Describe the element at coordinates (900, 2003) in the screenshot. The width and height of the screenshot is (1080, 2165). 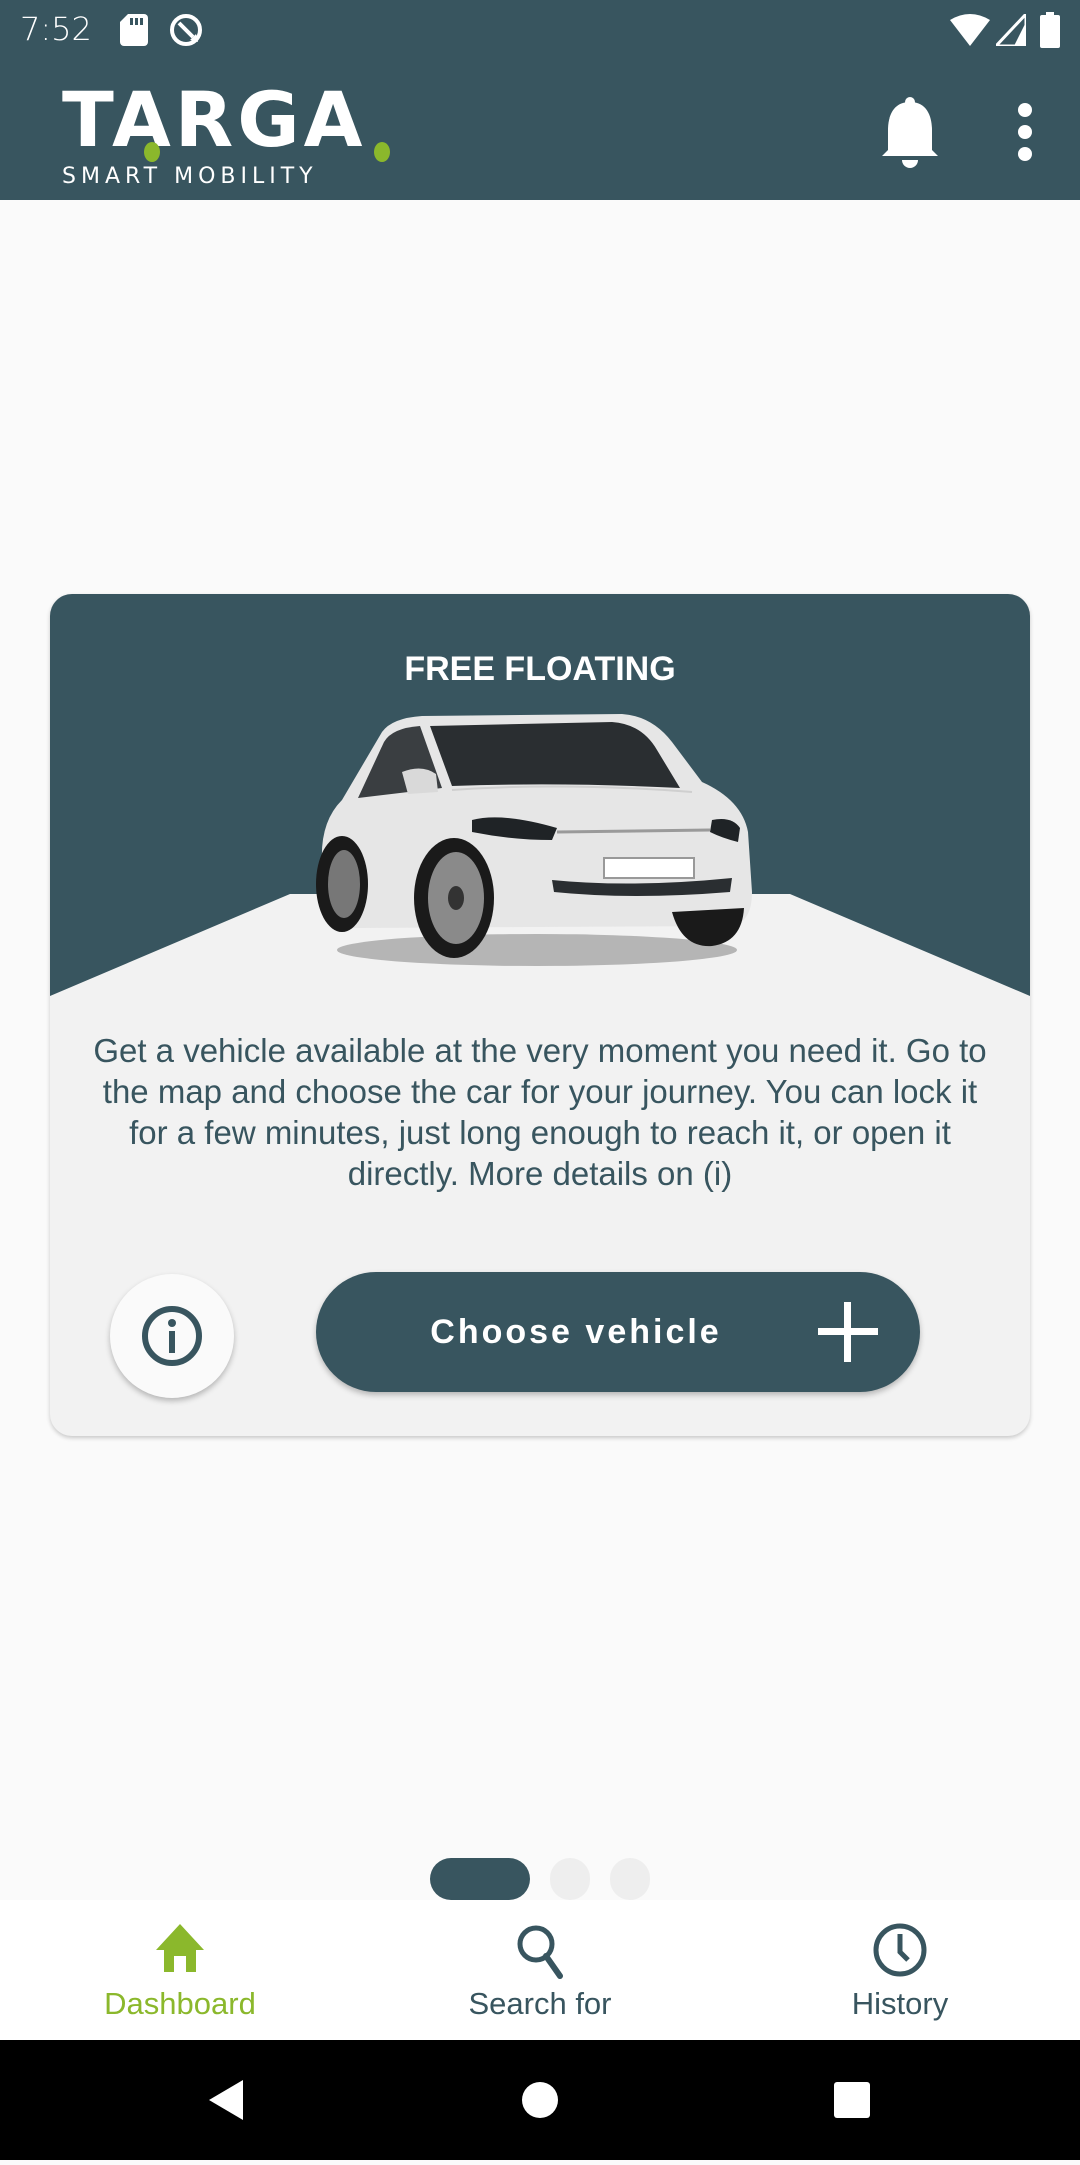
I see `nav-label-history: History` at that location.